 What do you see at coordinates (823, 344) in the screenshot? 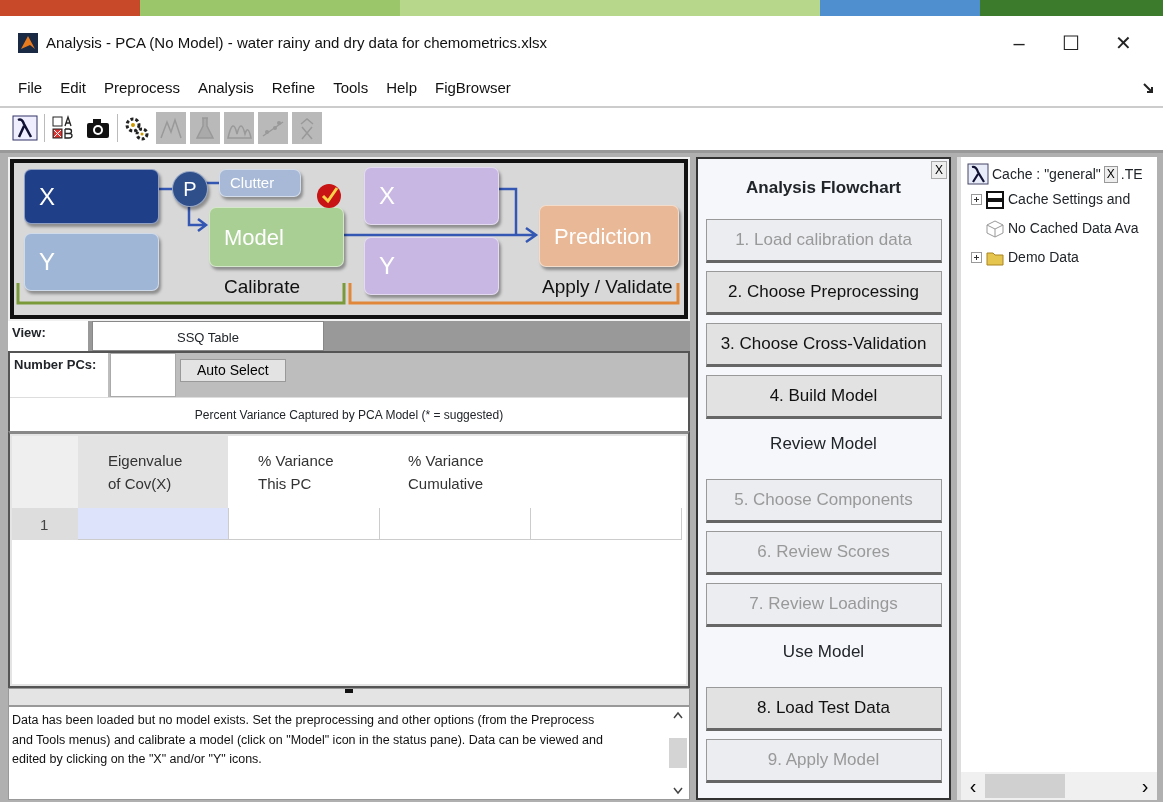
I see `flowchart-button: 3. Choose Cross-Validation` at bounding box center [823, 344].